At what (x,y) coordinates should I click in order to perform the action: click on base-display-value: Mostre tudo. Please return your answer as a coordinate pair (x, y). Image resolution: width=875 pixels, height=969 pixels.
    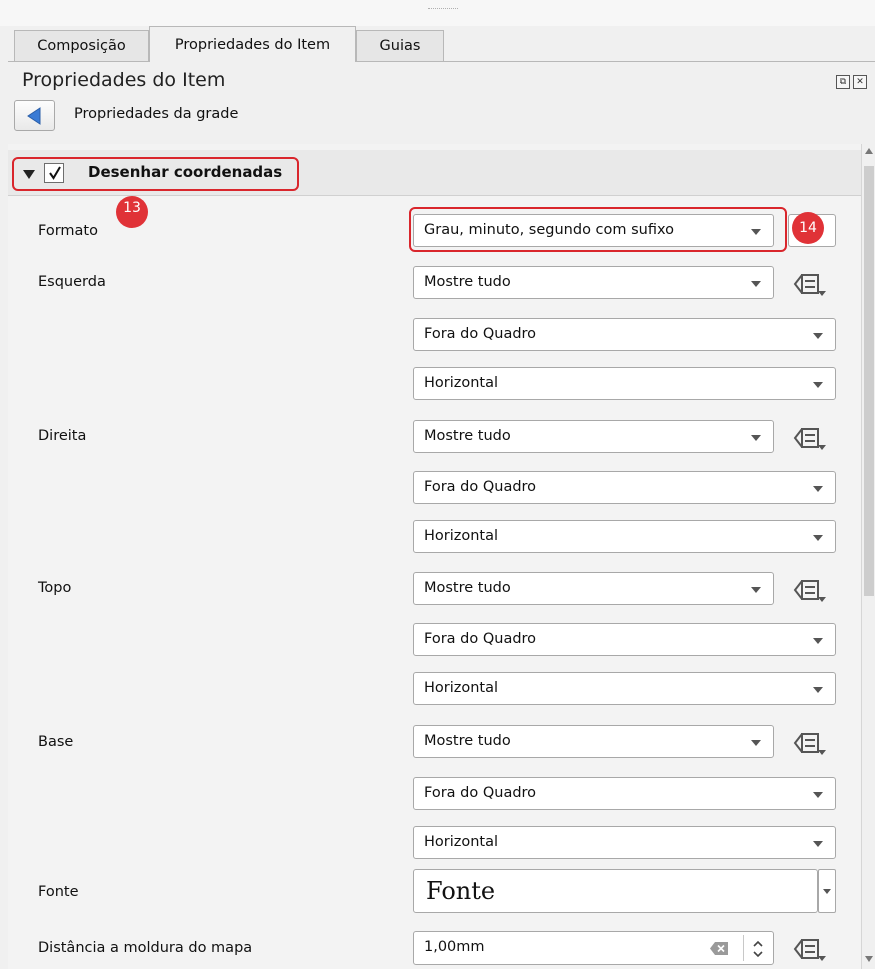
    Looking at the image, I should click on (467, 741).